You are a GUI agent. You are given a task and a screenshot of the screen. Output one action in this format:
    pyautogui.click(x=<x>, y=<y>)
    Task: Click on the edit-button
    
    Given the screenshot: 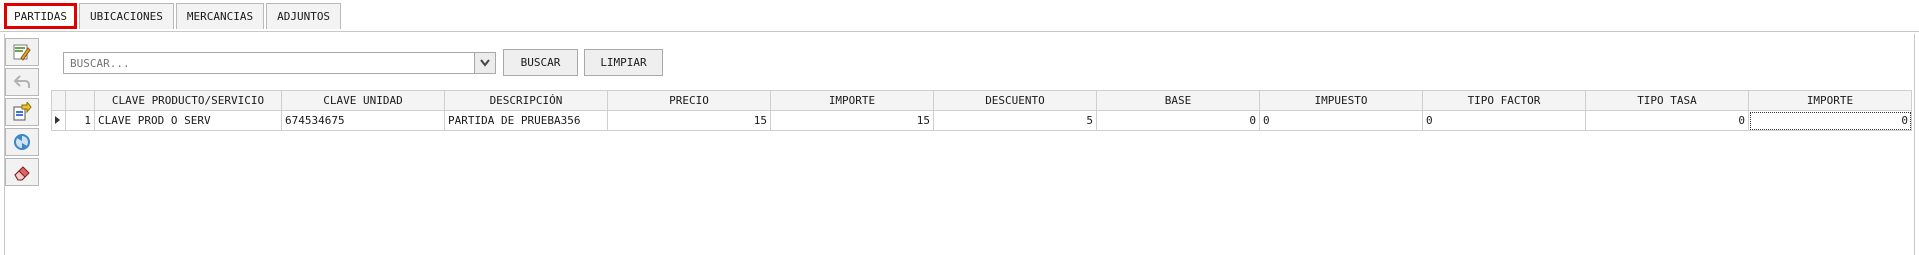 What is the action you would take?
    pyautogui.click(x=22, y=52)
    